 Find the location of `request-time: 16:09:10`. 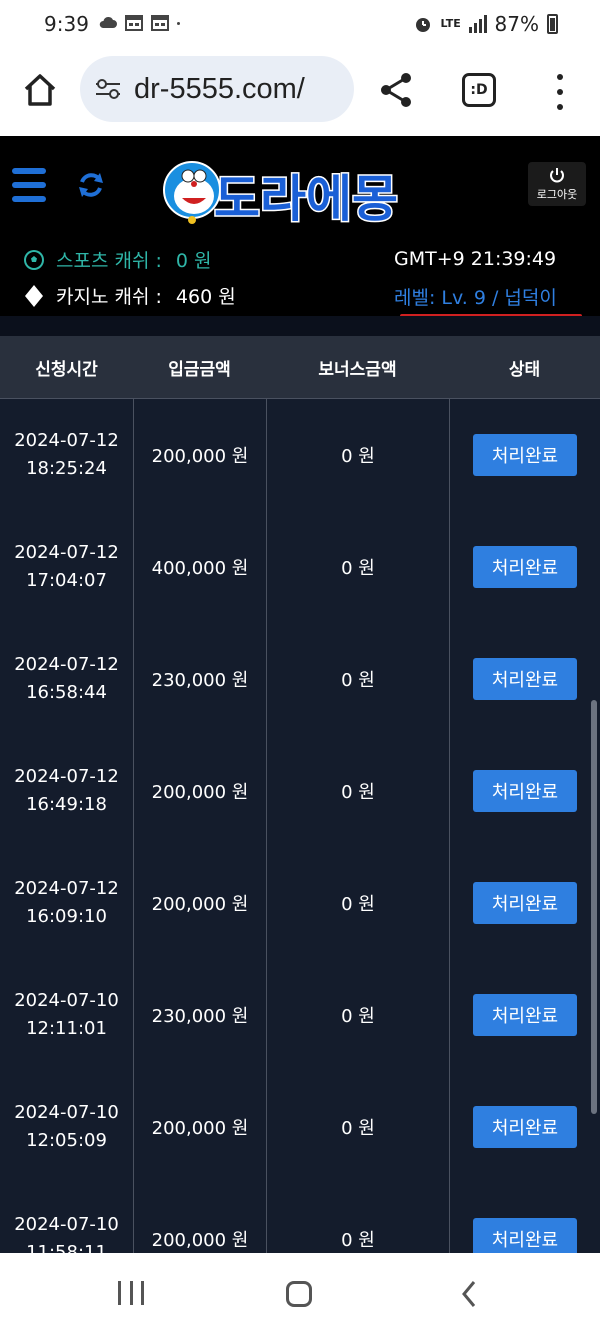

request-time: 16:09:10 is located at coordinates (66, 916).